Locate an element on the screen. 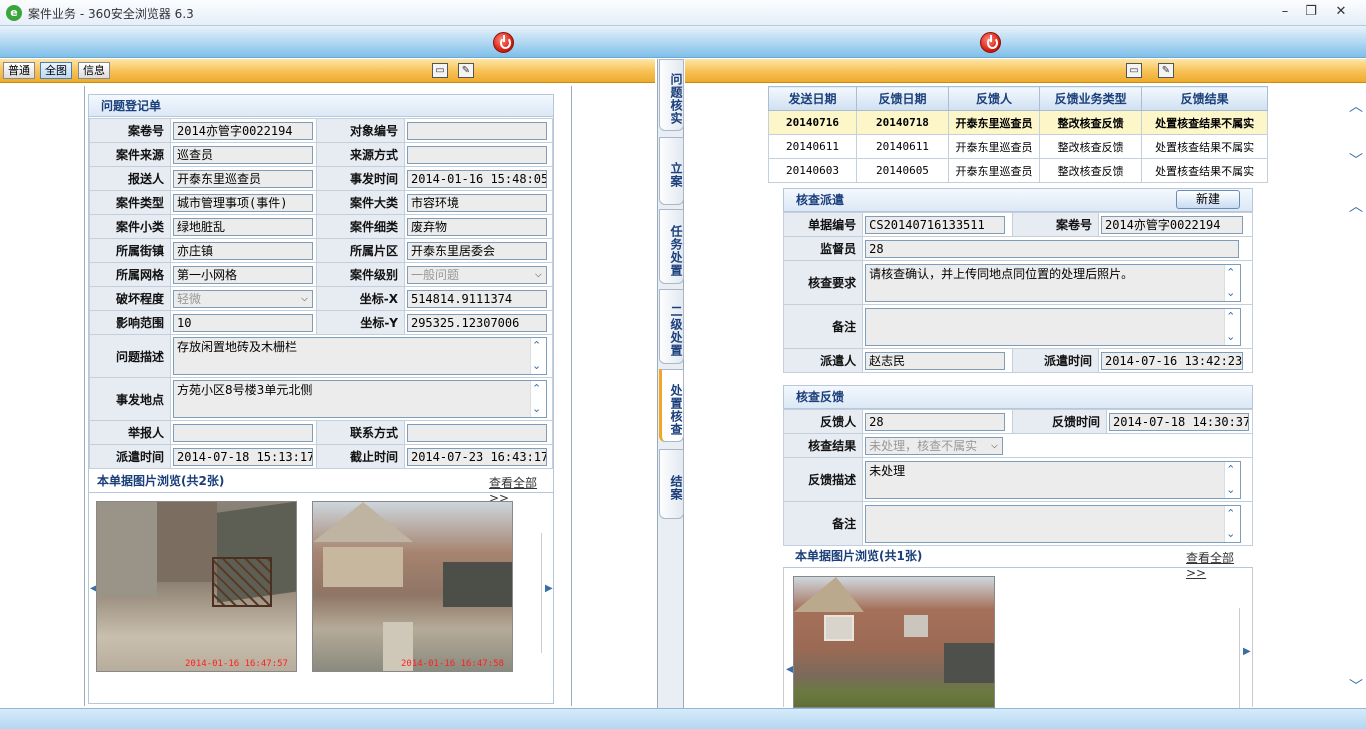  field-value: 巡查员 is located at coordinates (243, 154).